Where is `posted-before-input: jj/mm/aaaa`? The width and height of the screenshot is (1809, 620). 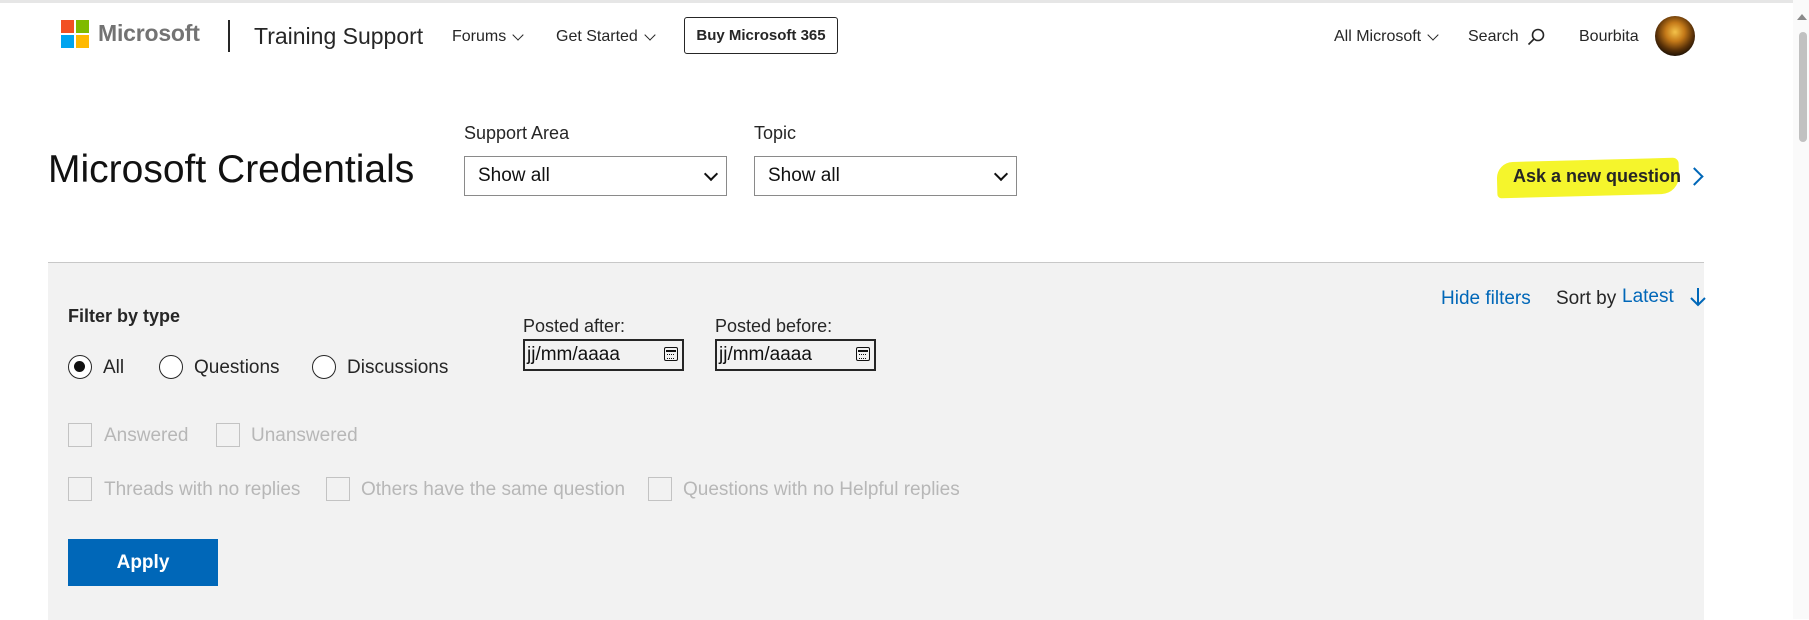 posted-before-input: jj/mm/aaaa is located at coordinates (795, 355).